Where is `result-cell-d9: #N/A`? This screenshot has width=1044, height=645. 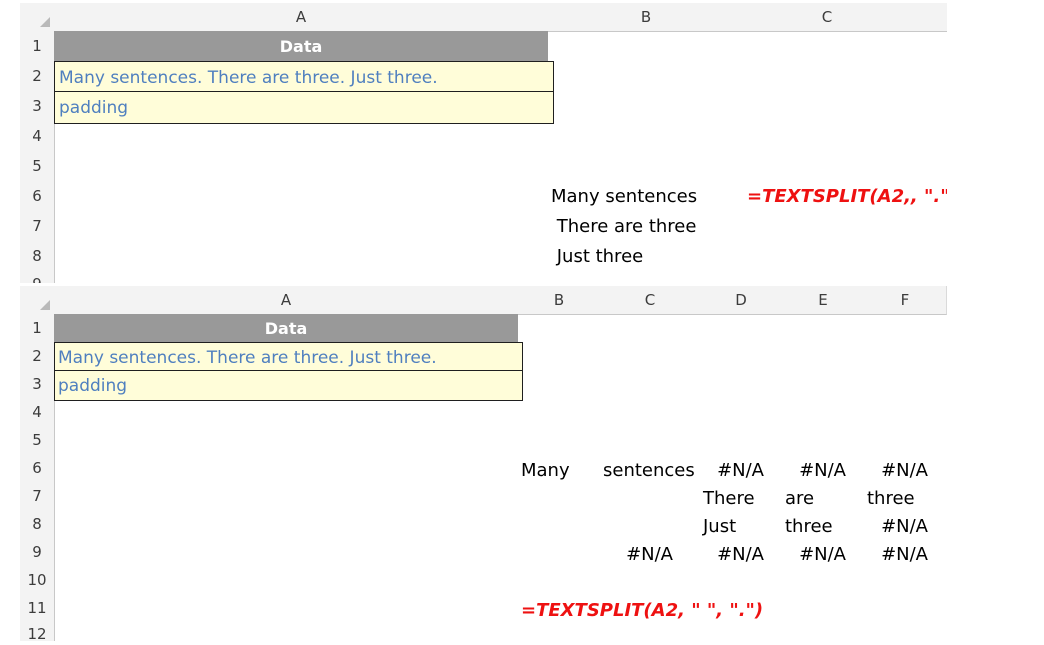
result-cell-d9: #N/A is located at coordinates (732, 555).